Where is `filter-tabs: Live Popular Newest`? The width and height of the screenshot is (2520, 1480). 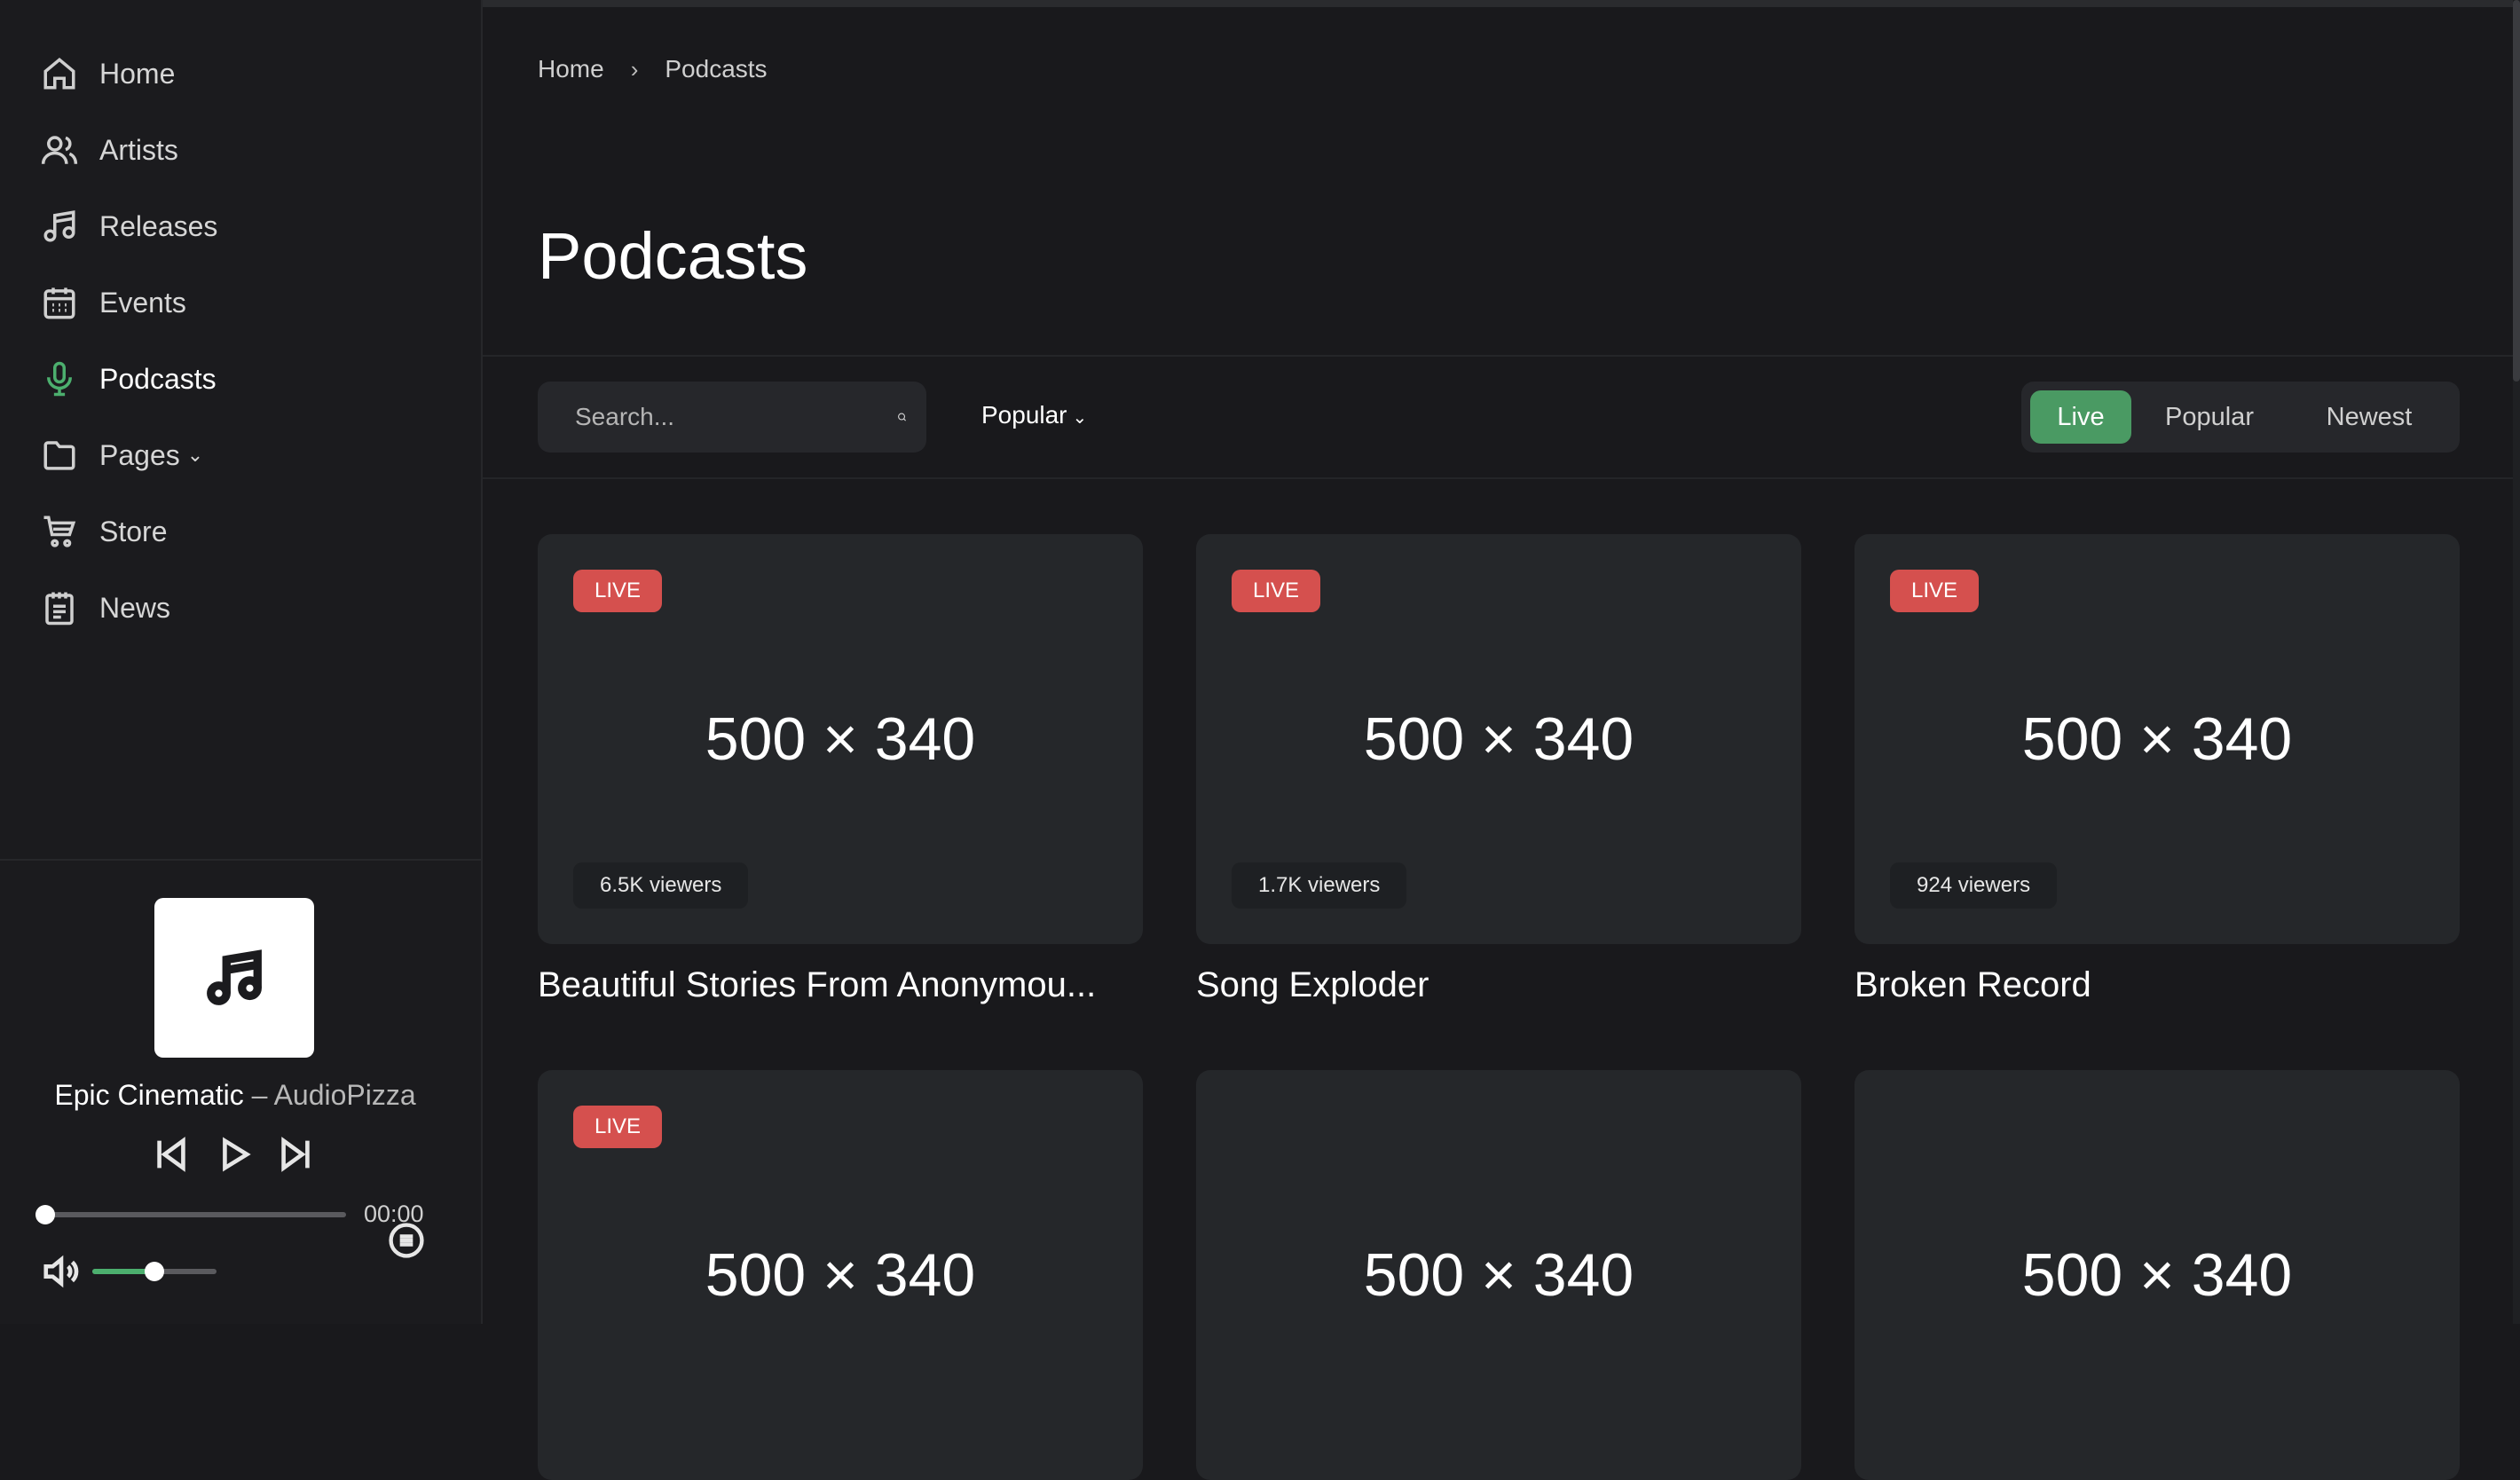 filter-tabs: Live Popular Newest is located at coordinates (2240, 418).